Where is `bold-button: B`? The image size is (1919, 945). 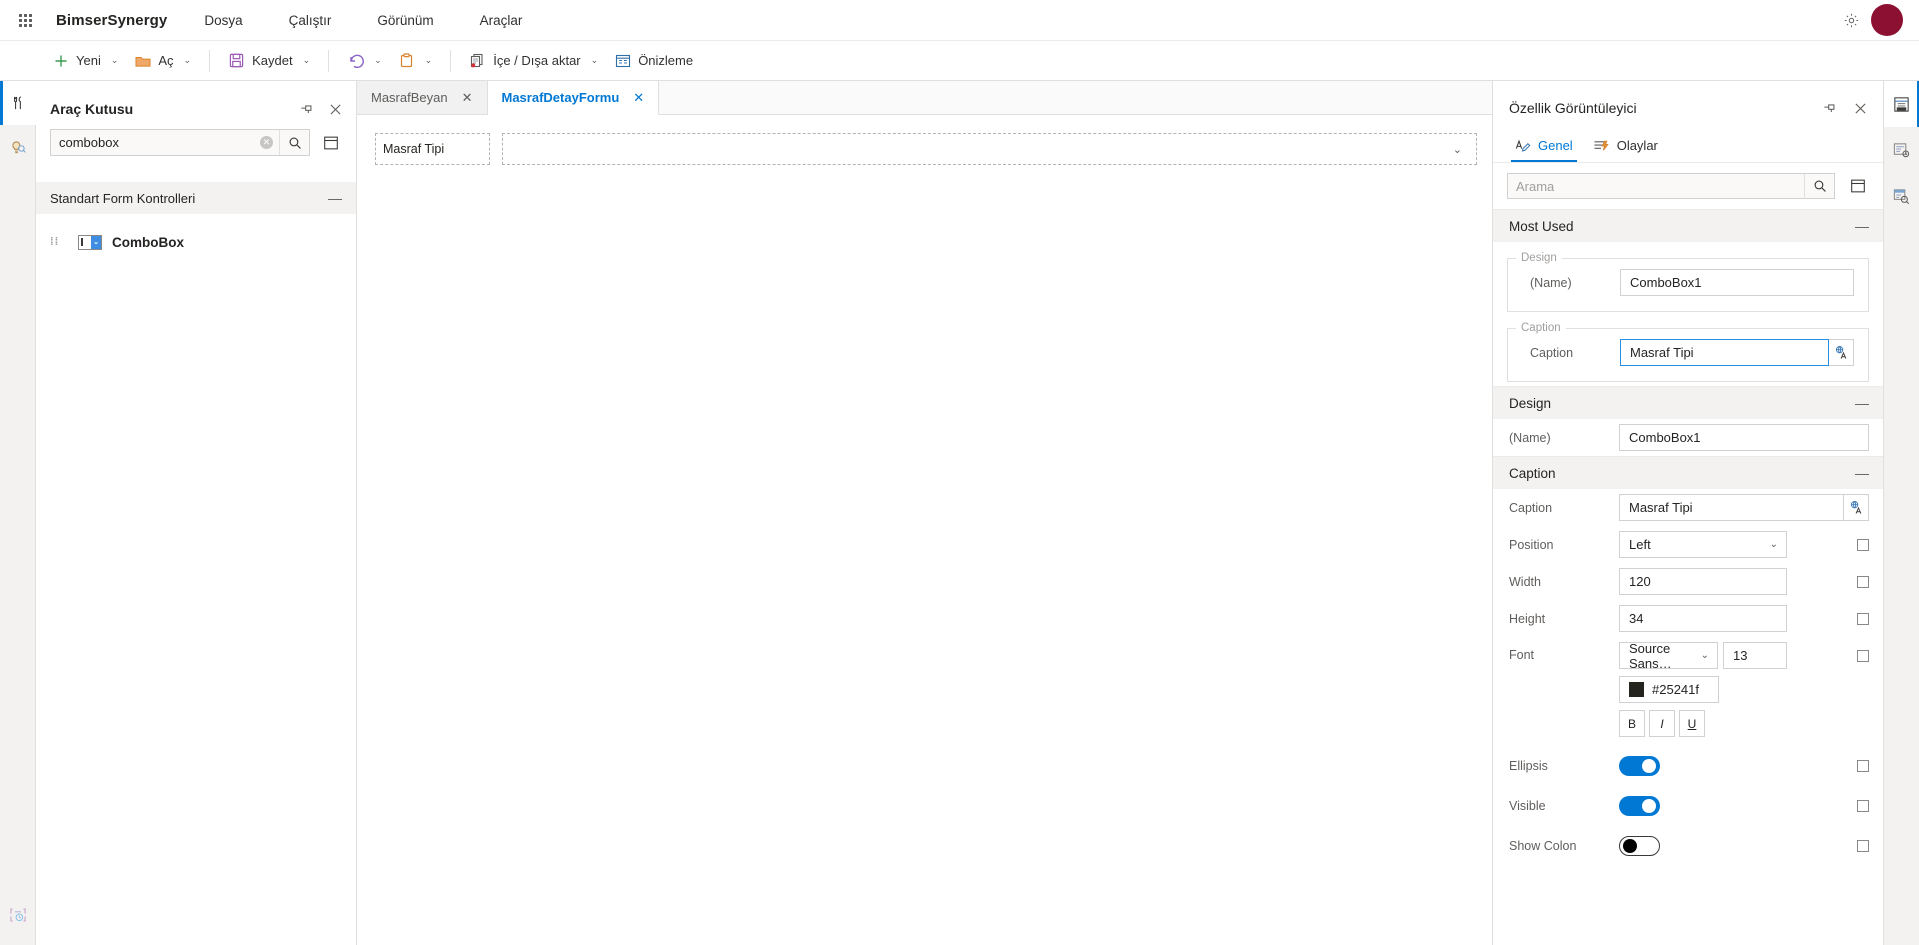 bold-button: B is located at coordinates (1632, 723).